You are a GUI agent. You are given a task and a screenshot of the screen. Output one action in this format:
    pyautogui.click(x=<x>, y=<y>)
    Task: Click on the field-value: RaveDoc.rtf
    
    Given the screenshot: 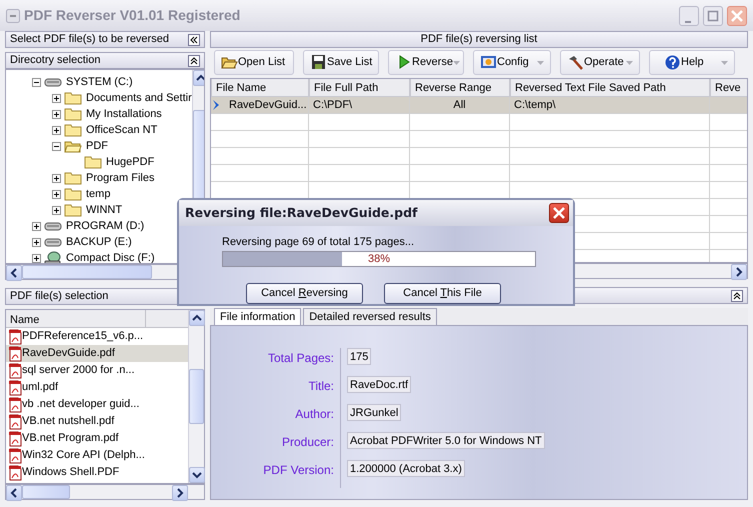 What is the action you would take?
    pyautogui.click(x=379, y=384)
    